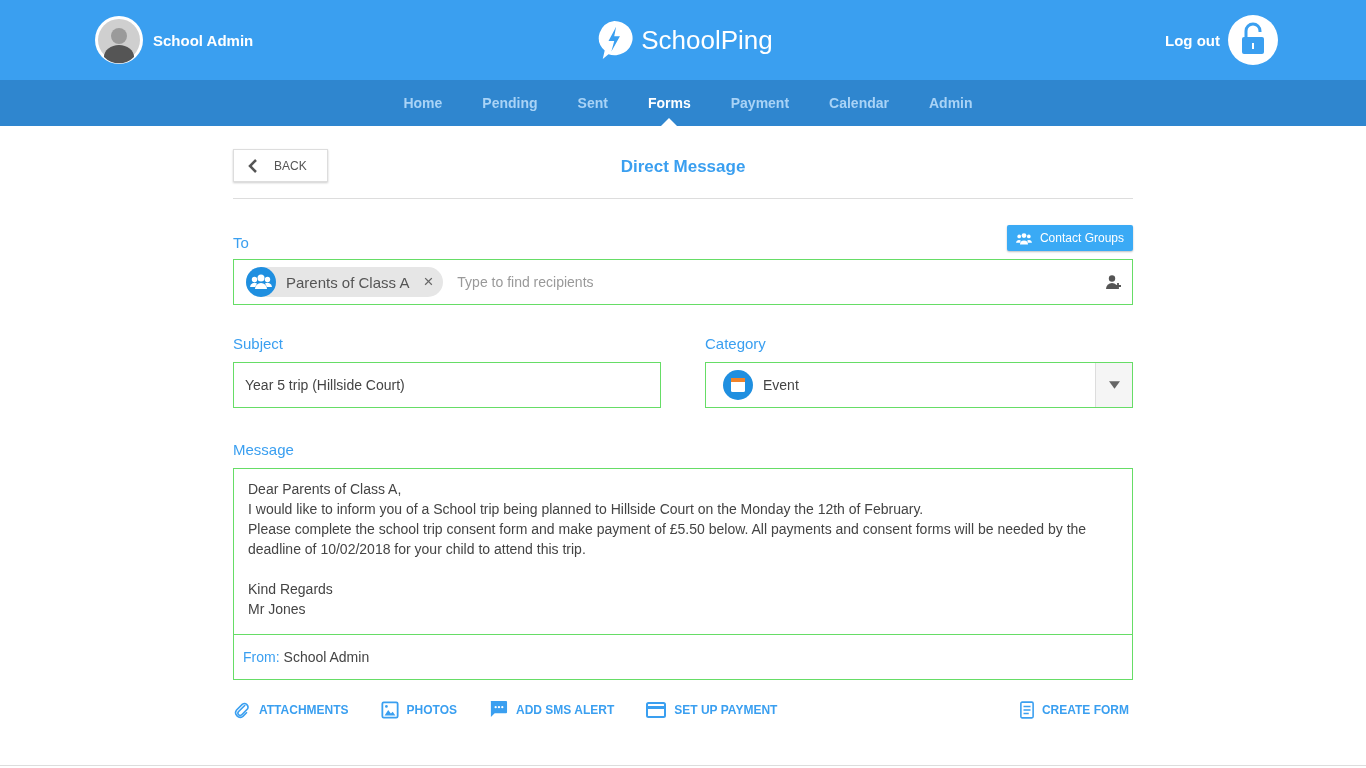 The image size is (1366, 768). What do you see at coordinates (259, 343) in the screenshot?
I see `subject-label: Subject` at bounding box center [259, 343].